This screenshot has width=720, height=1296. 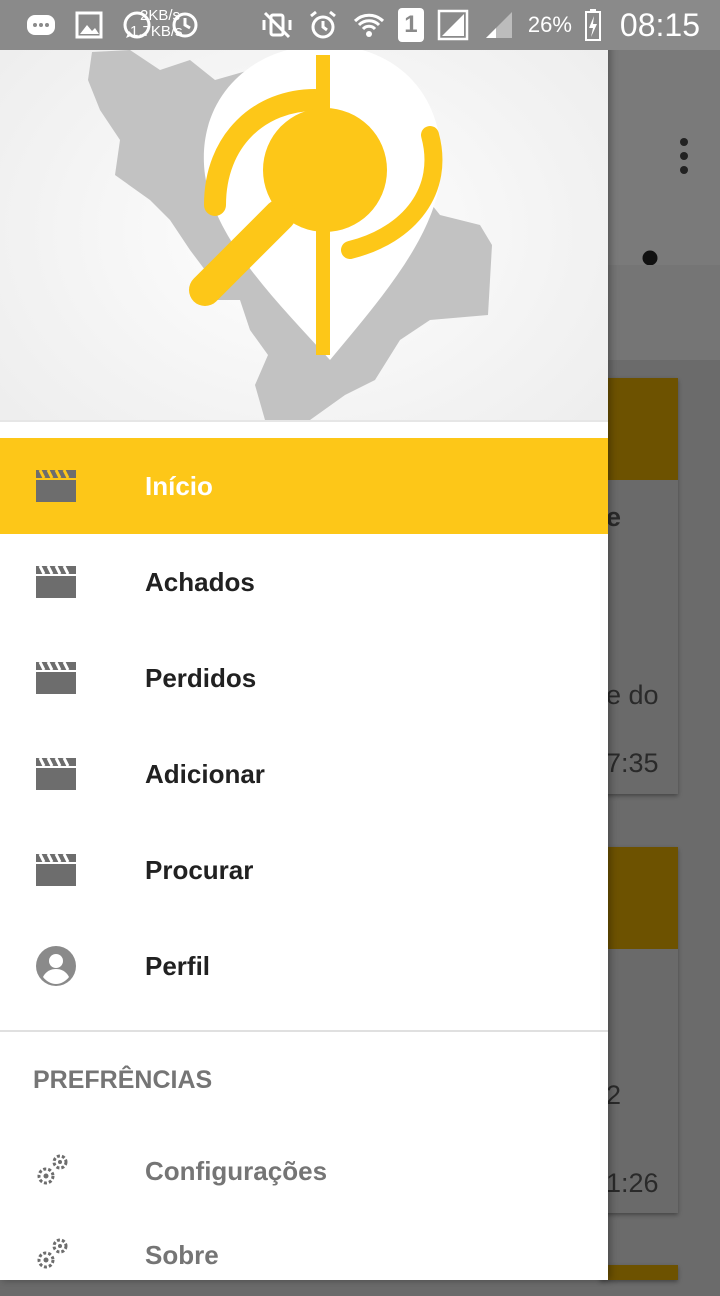 I want to click on card-time: 1:26, so click(x=632, y=1183).